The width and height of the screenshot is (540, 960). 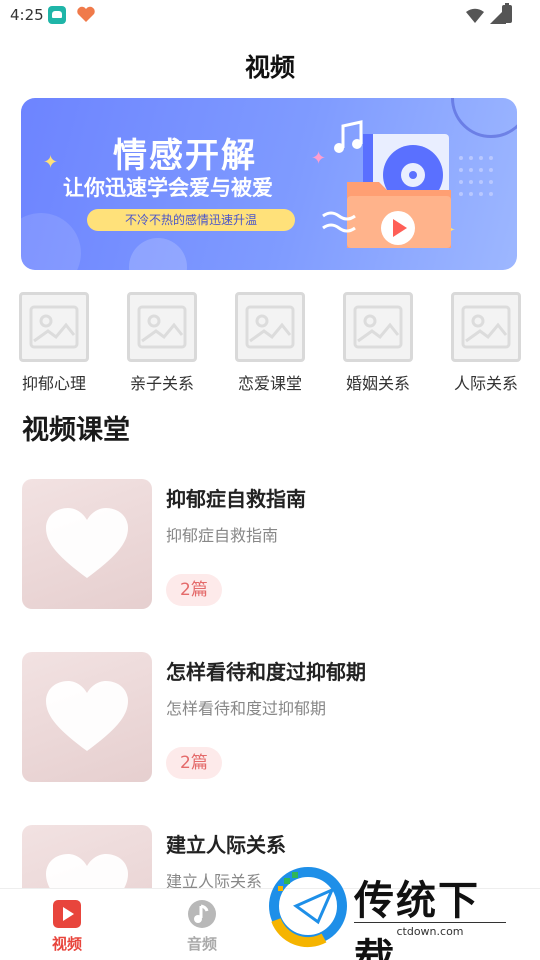 I want to click on category-label: 婚姻关系, so click(x=377, y=383).